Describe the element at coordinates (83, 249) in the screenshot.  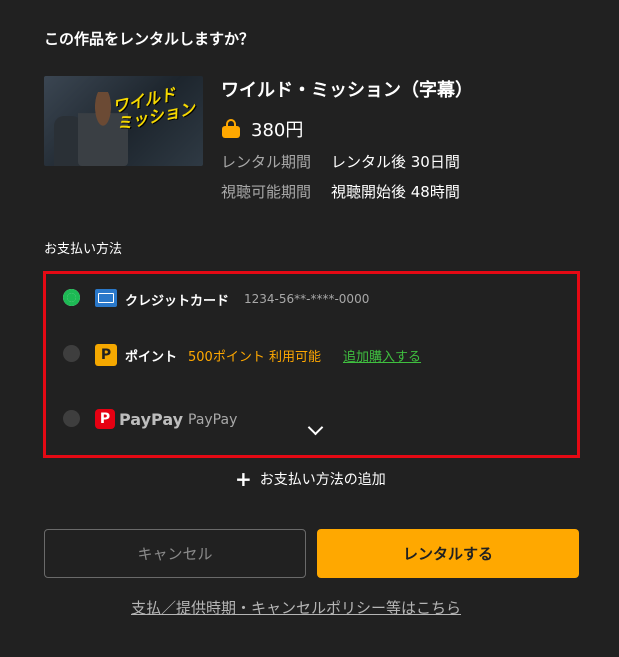
I see `payment-section-label: お支払い方法` at that location.